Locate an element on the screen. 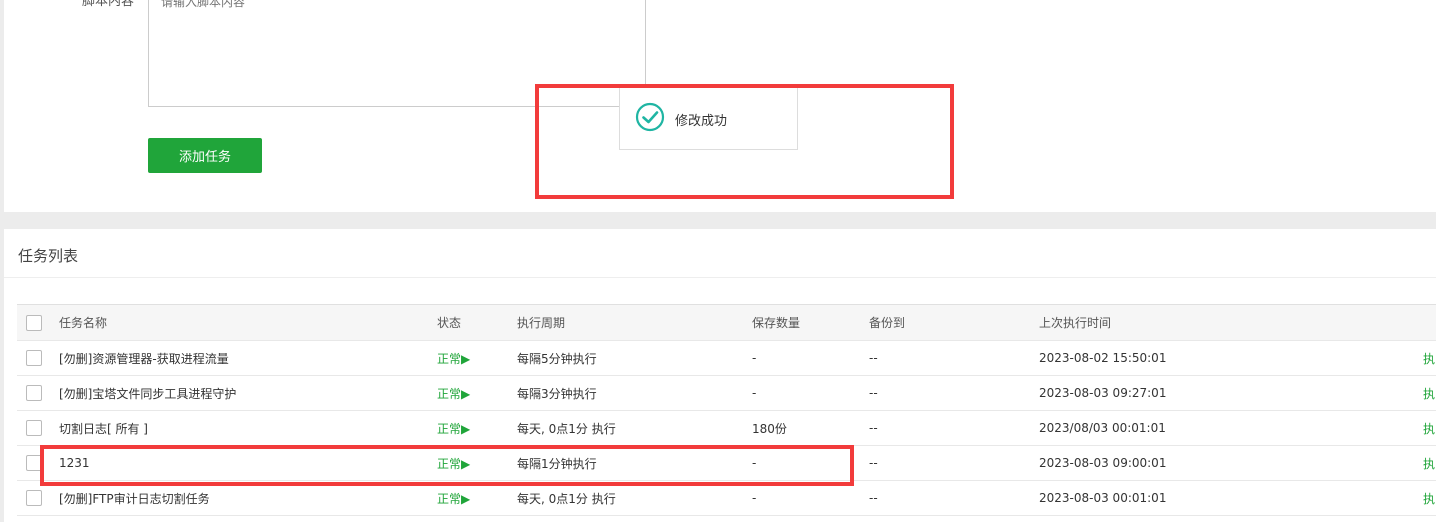  column-header-name: 任务名称 is located at coordinates (248, 322).